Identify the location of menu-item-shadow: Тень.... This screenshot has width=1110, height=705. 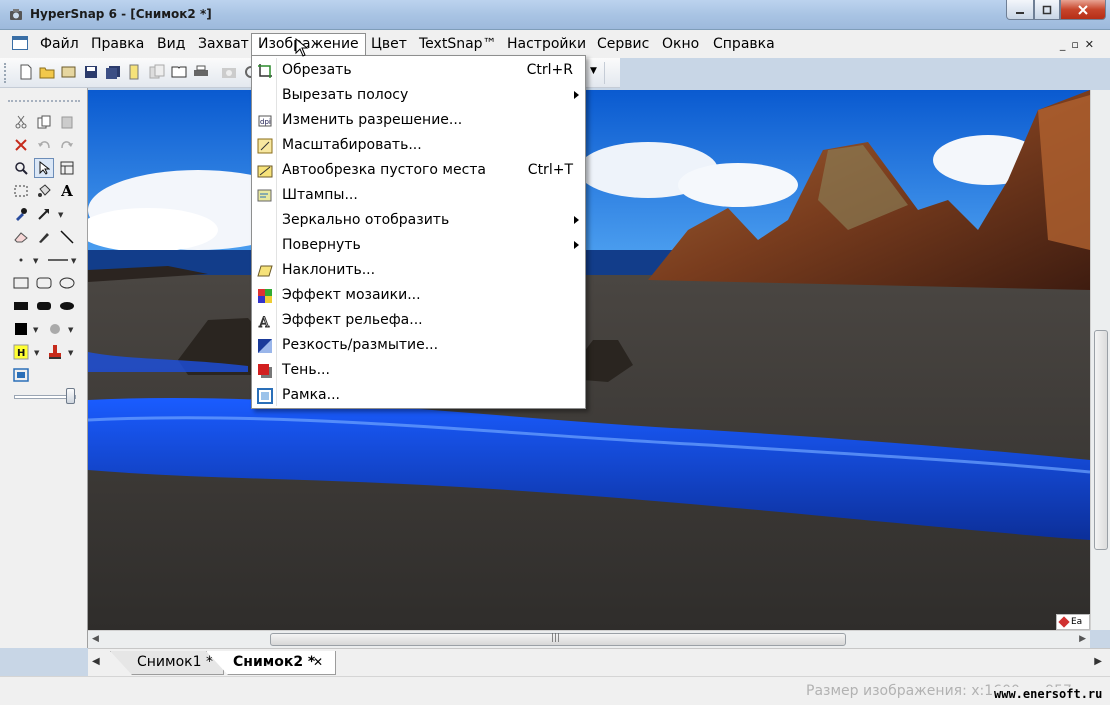
(418, 370).